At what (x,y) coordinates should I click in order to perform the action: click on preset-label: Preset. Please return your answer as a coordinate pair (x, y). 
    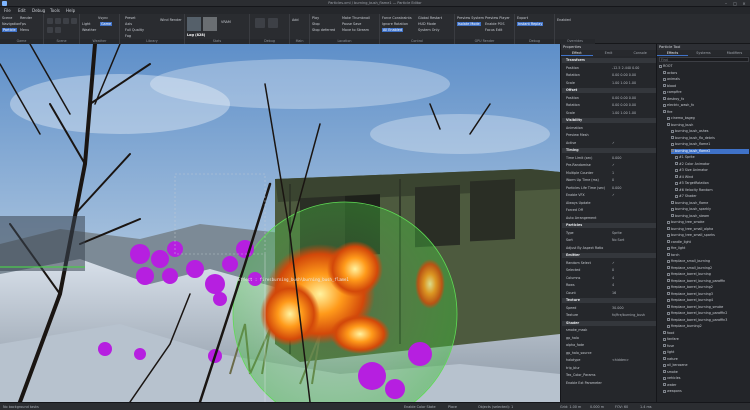
    Looking at the image, I should click on (130, 18).